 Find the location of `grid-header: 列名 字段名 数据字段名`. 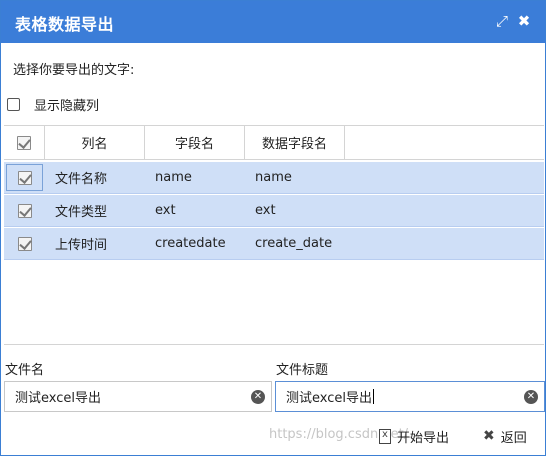

grid-header: 列名 字段名 数据字段名 is located at coordinates (274, 143).